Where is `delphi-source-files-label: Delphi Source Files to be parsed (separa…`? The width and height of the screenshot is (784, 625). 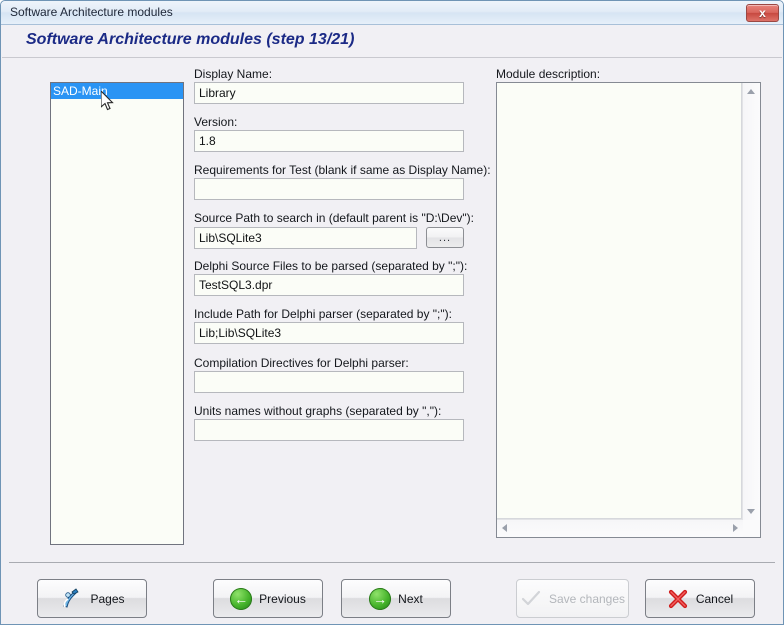 delphi-source-files-label: Delphi Source Files to be parsed (separa… is located at coordinates (331, 266).